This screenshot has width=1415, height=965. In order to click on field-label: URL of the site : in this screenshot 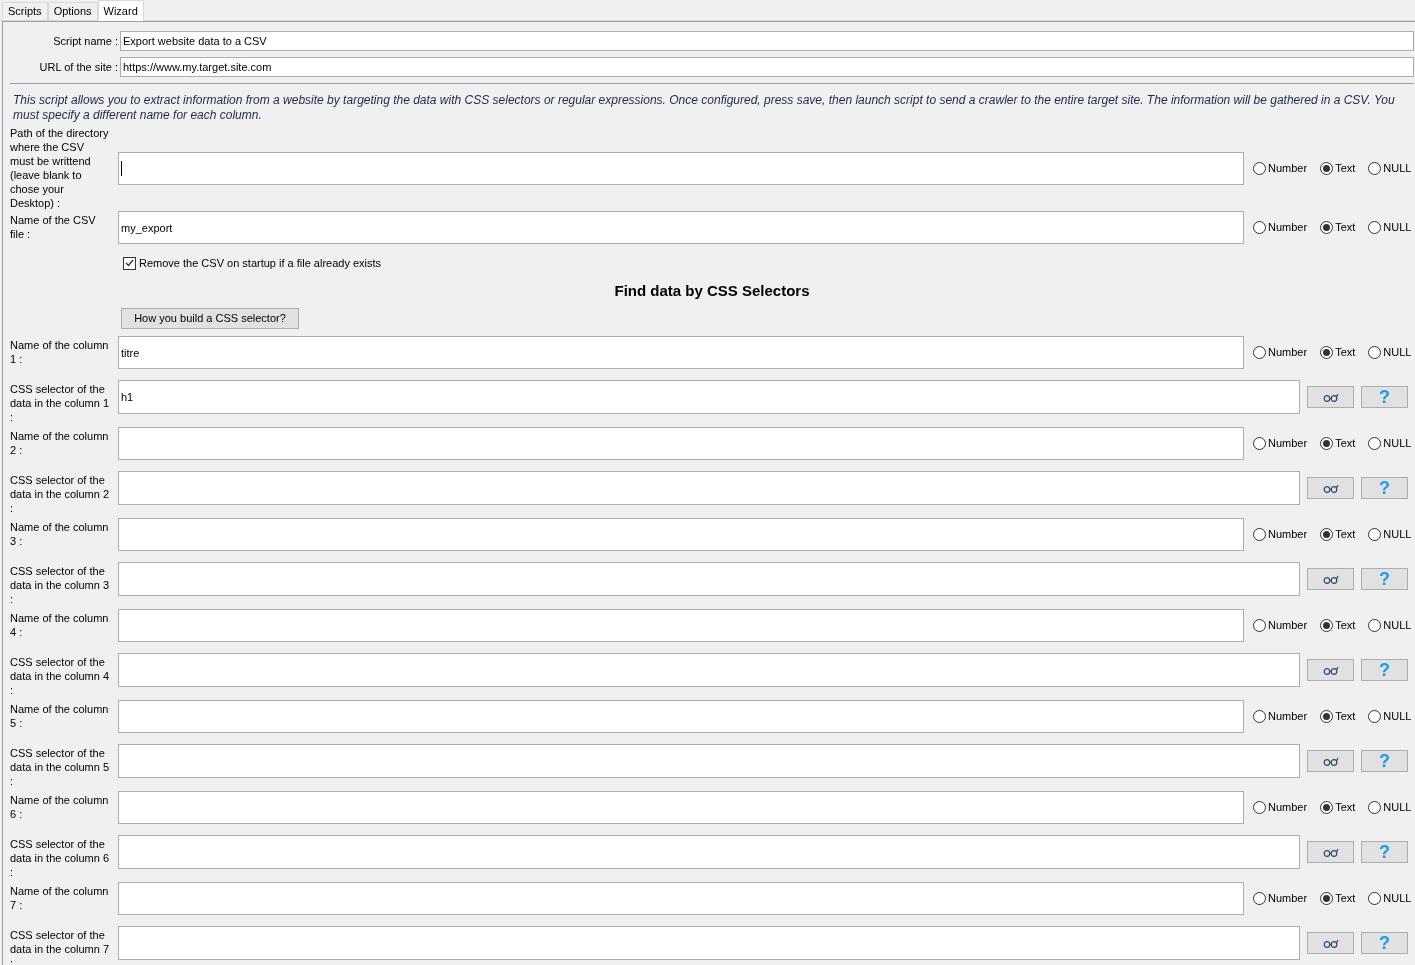, I will do `click(78, 67)`.